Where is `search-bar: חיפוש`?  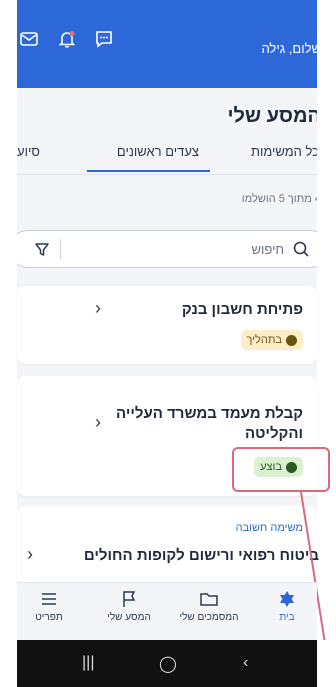 search-bar: חיפוש is located at coordinates (167, 249).